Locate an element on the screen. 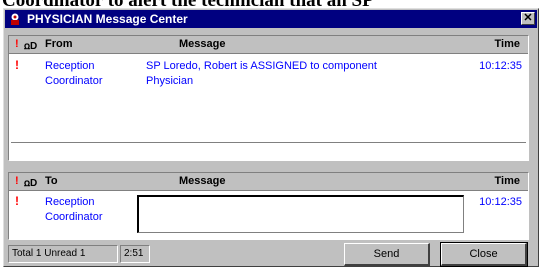 This screenshot has width=541, height=269. status-counts: Total 1 Unread 1 is located at coordinates (63, 254).